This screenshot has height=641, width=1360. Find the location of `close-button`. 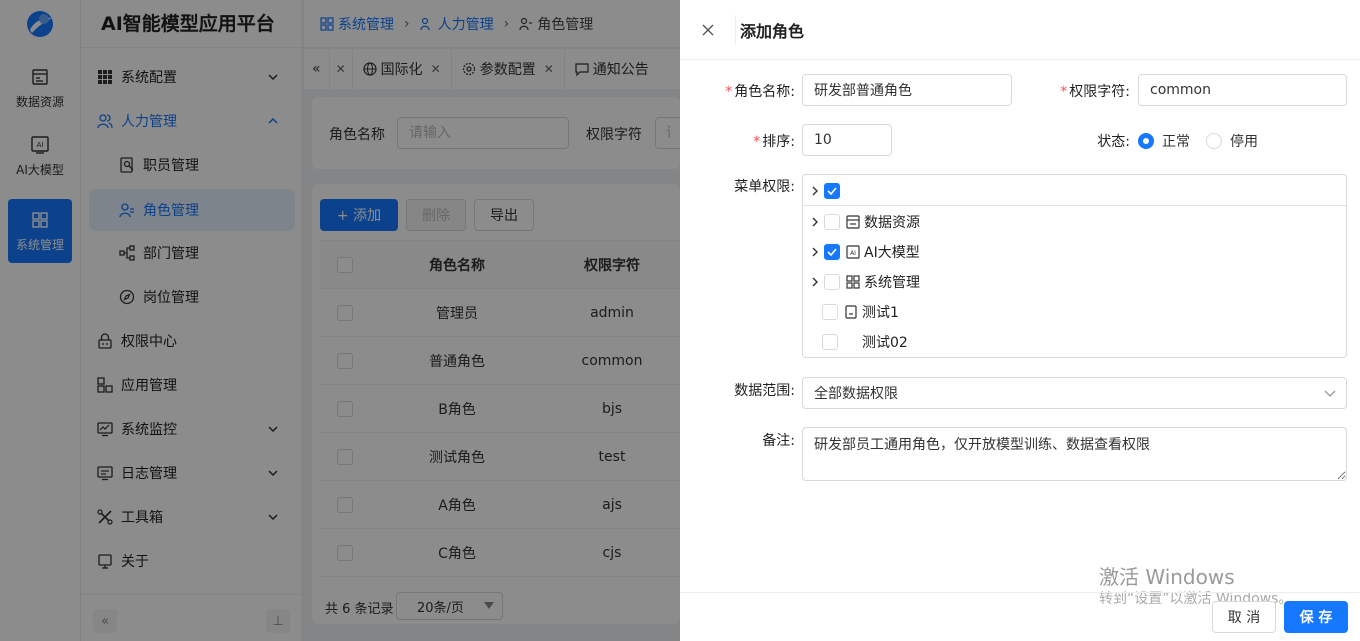

close-button is located at coordinates (708, 29).